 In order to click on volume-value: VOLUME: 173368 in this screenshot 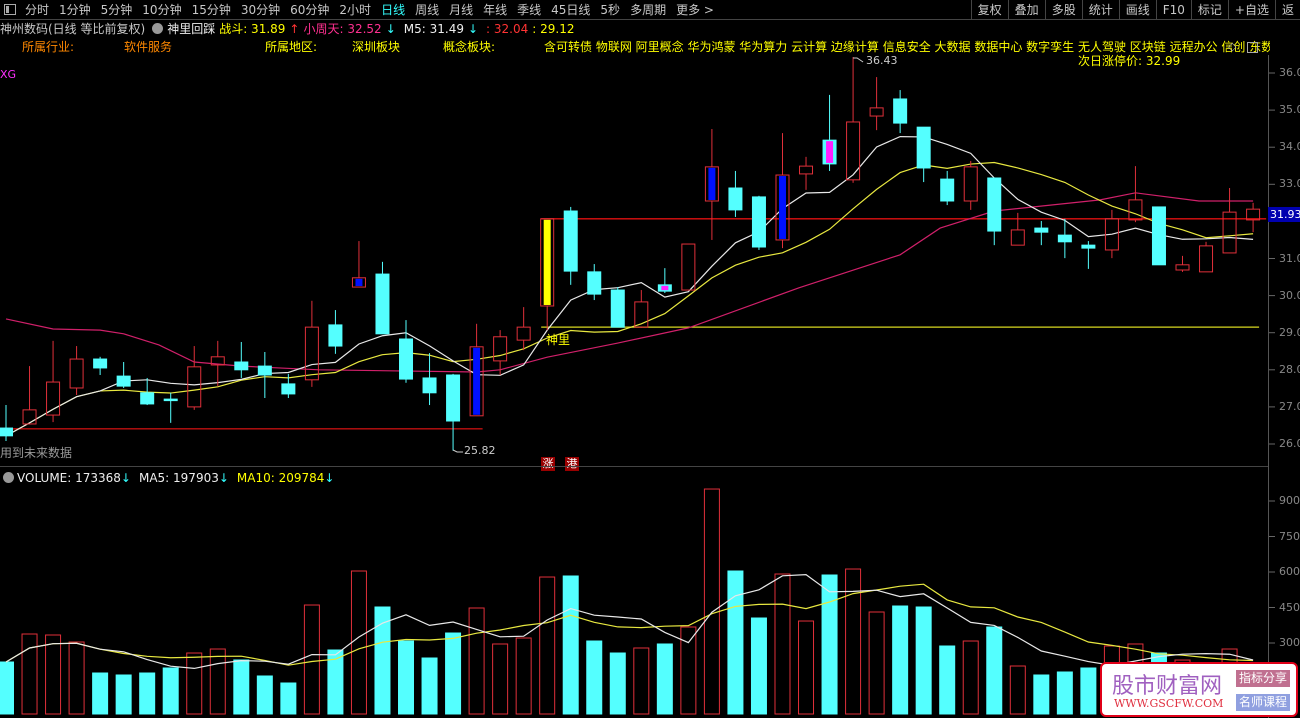, I will do `click(69, 477)`.